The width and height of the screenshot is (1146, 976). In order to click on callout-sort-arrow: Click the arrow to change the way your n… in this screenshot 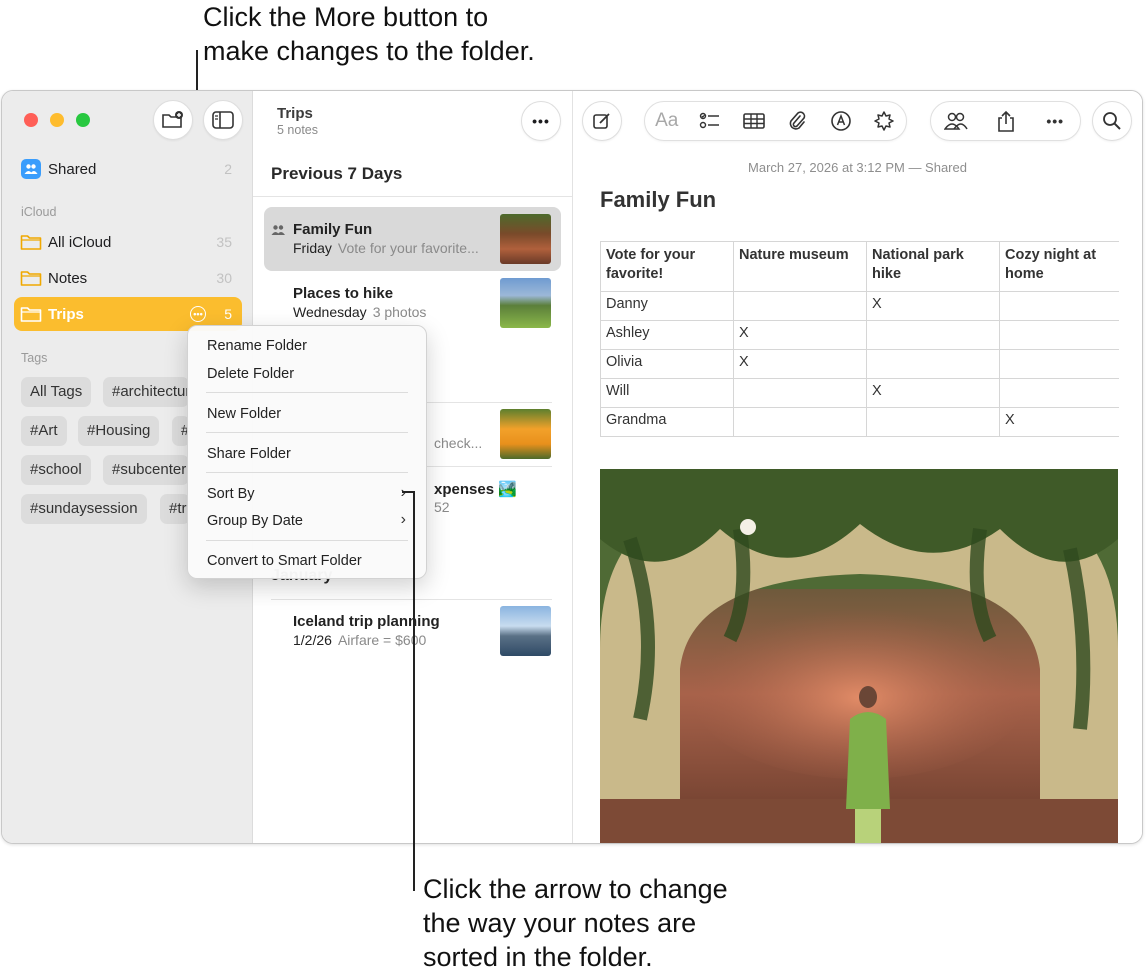, I will do `click(633, 923)`.